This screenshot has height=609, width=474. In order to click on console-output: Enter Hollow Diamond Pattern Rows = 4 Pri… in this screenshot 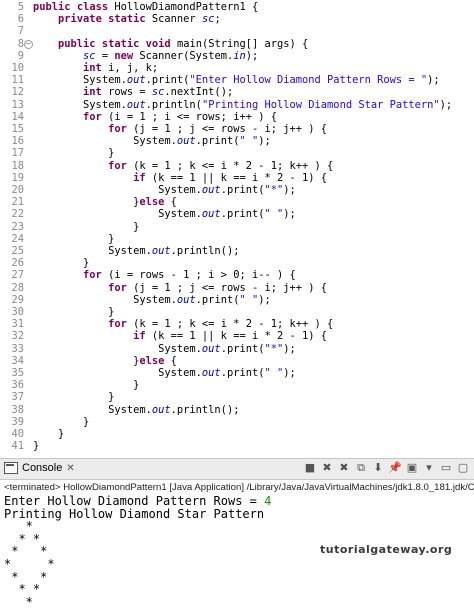, I will do `click(137, 551)`.